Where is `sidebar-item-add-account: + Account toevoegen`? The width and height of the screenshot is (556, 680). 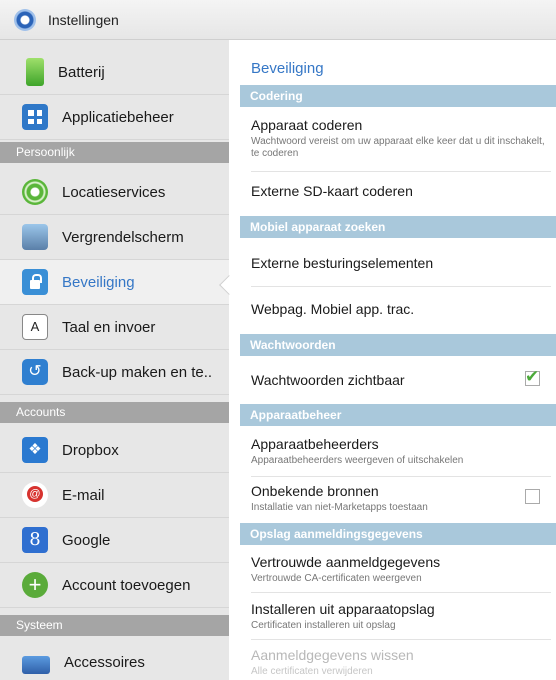 sidebar-item-add-account: + Account toevoegen is located at coordinates (114, 585).